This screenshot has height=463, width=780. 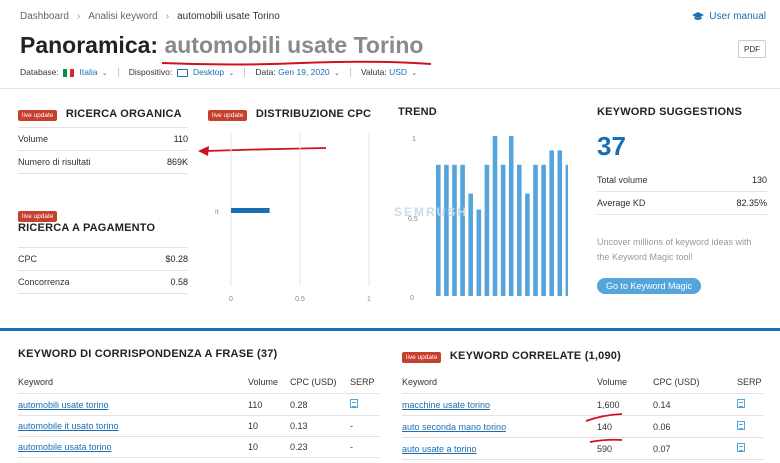 I want to click on breadcrumb-dashboard: Dashboard, so click(x=44, y=16).